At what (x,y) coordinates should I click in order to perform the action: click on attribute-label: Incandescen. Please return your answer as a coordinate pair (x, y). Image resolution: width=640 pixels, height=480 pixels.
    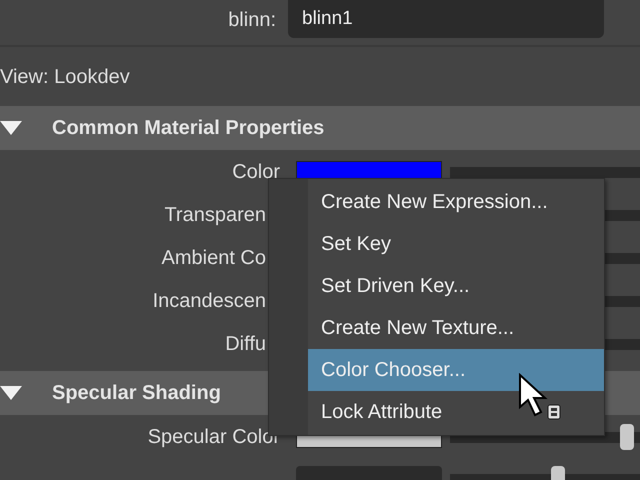
    Looking at the image, I should click on (209, 301).